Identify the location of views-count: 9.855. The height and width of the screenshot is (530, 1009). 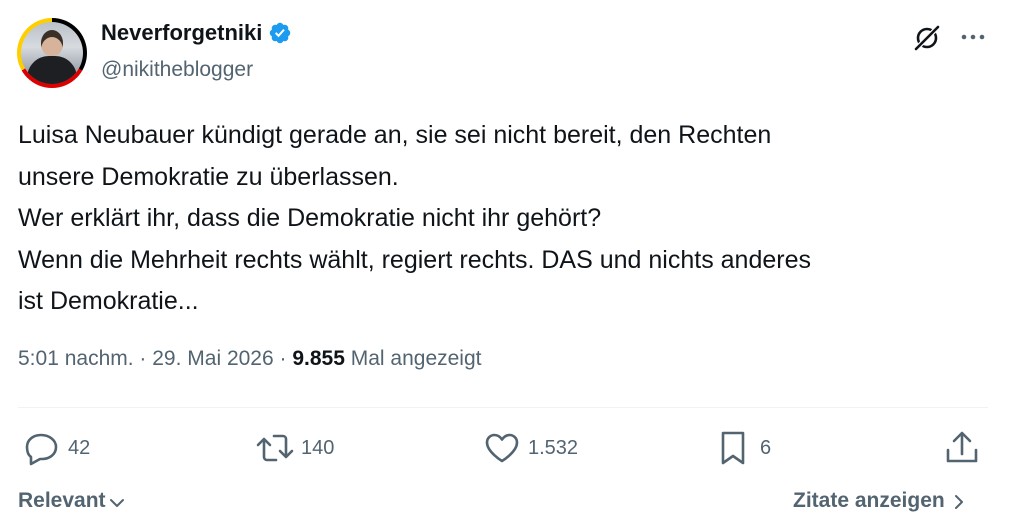
(318, 358).